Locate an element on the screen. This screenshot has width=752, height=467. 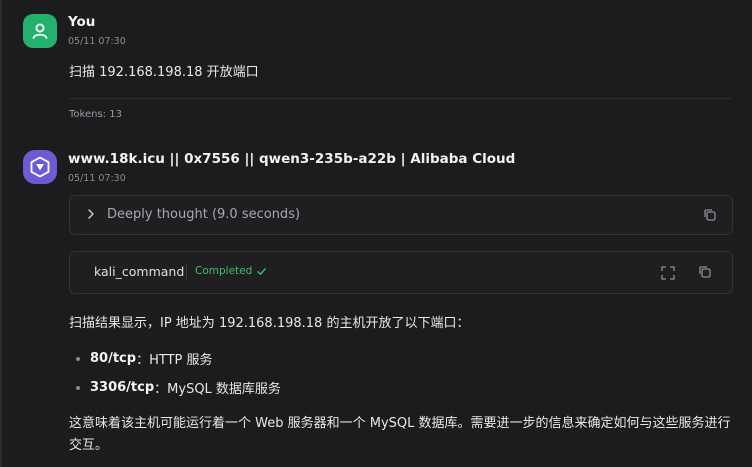
port-description: ：HTTP 服务 is located at coordinates (174, 360).